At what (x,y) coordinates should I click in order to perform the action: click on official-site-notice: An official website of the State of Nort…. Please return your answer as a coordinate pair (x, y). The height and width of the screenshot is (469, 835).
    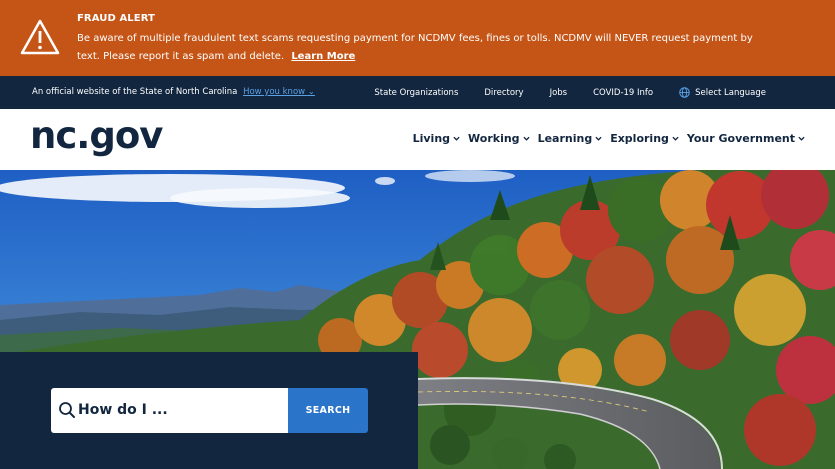
    Looking at the image, I should click on (173, 92).